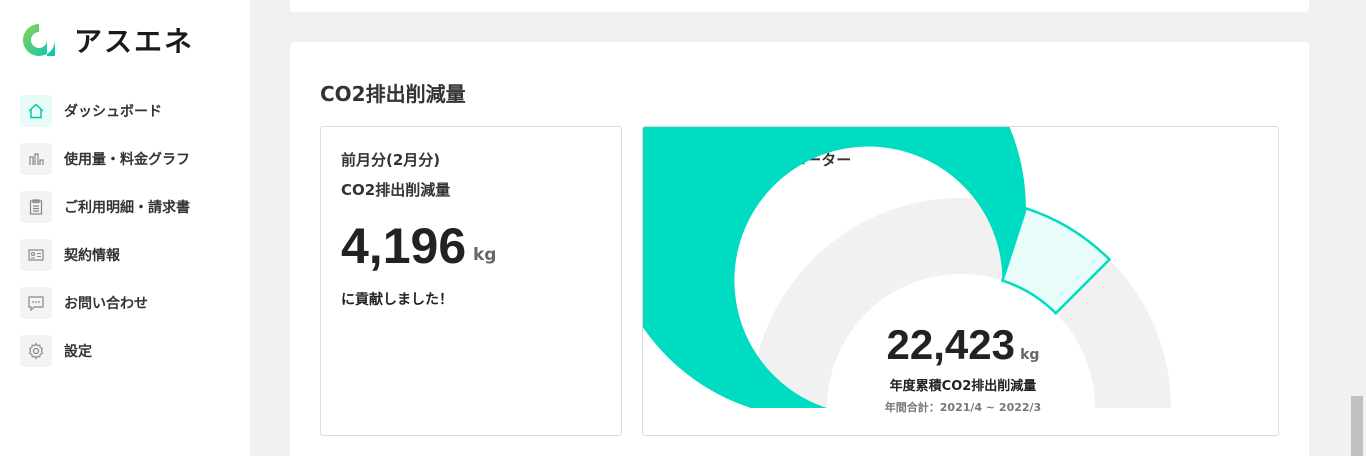 The image size is (1366, 456). What do you see at coordinates (36, 303) in the screenshot?
I see `chat-icon` at bounding box center [36, 303].